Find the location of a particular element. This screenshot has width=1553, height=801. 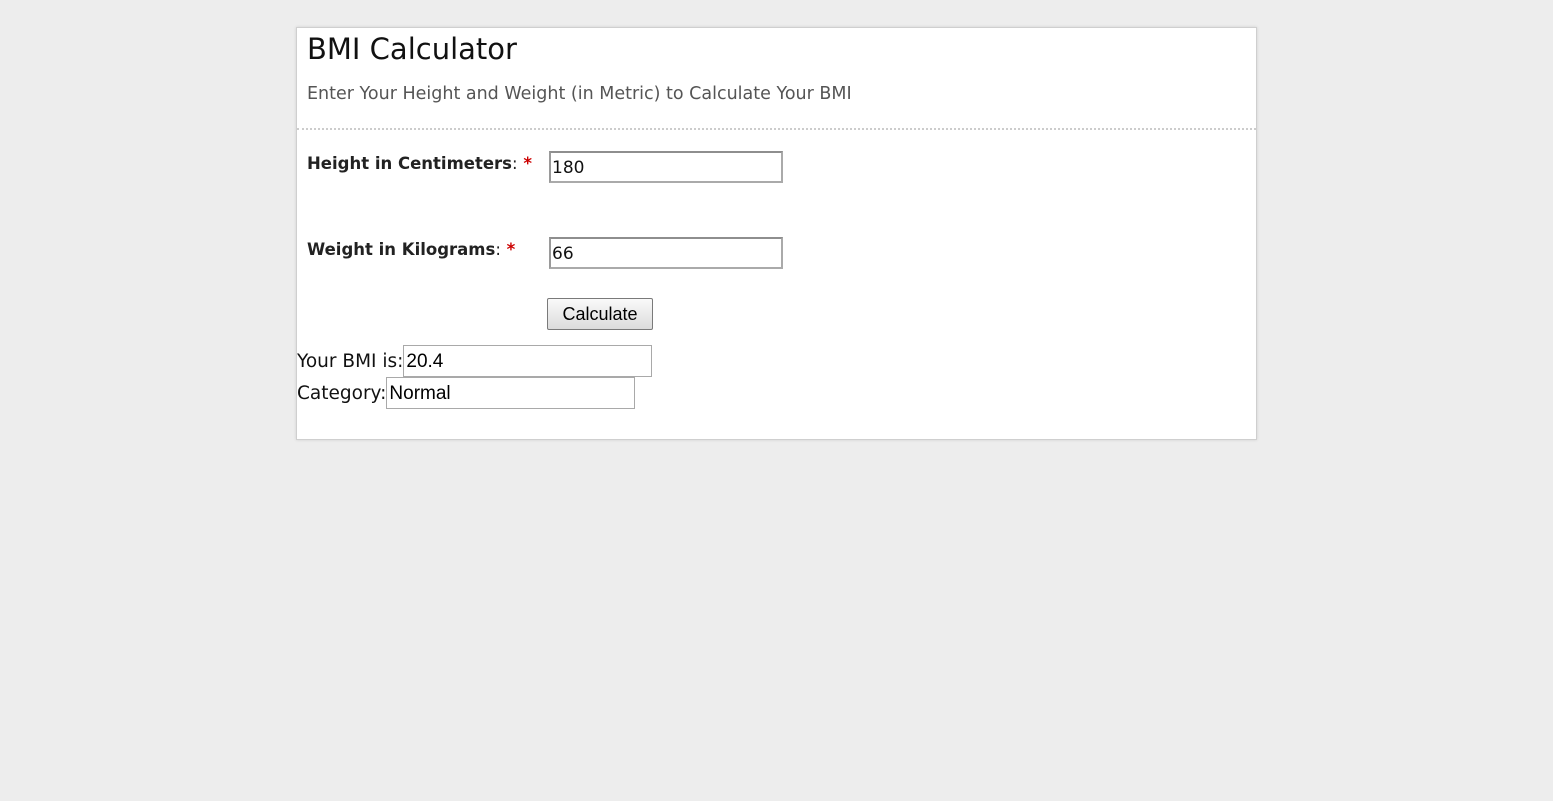

weight-input is located at coordinates (666, 253).